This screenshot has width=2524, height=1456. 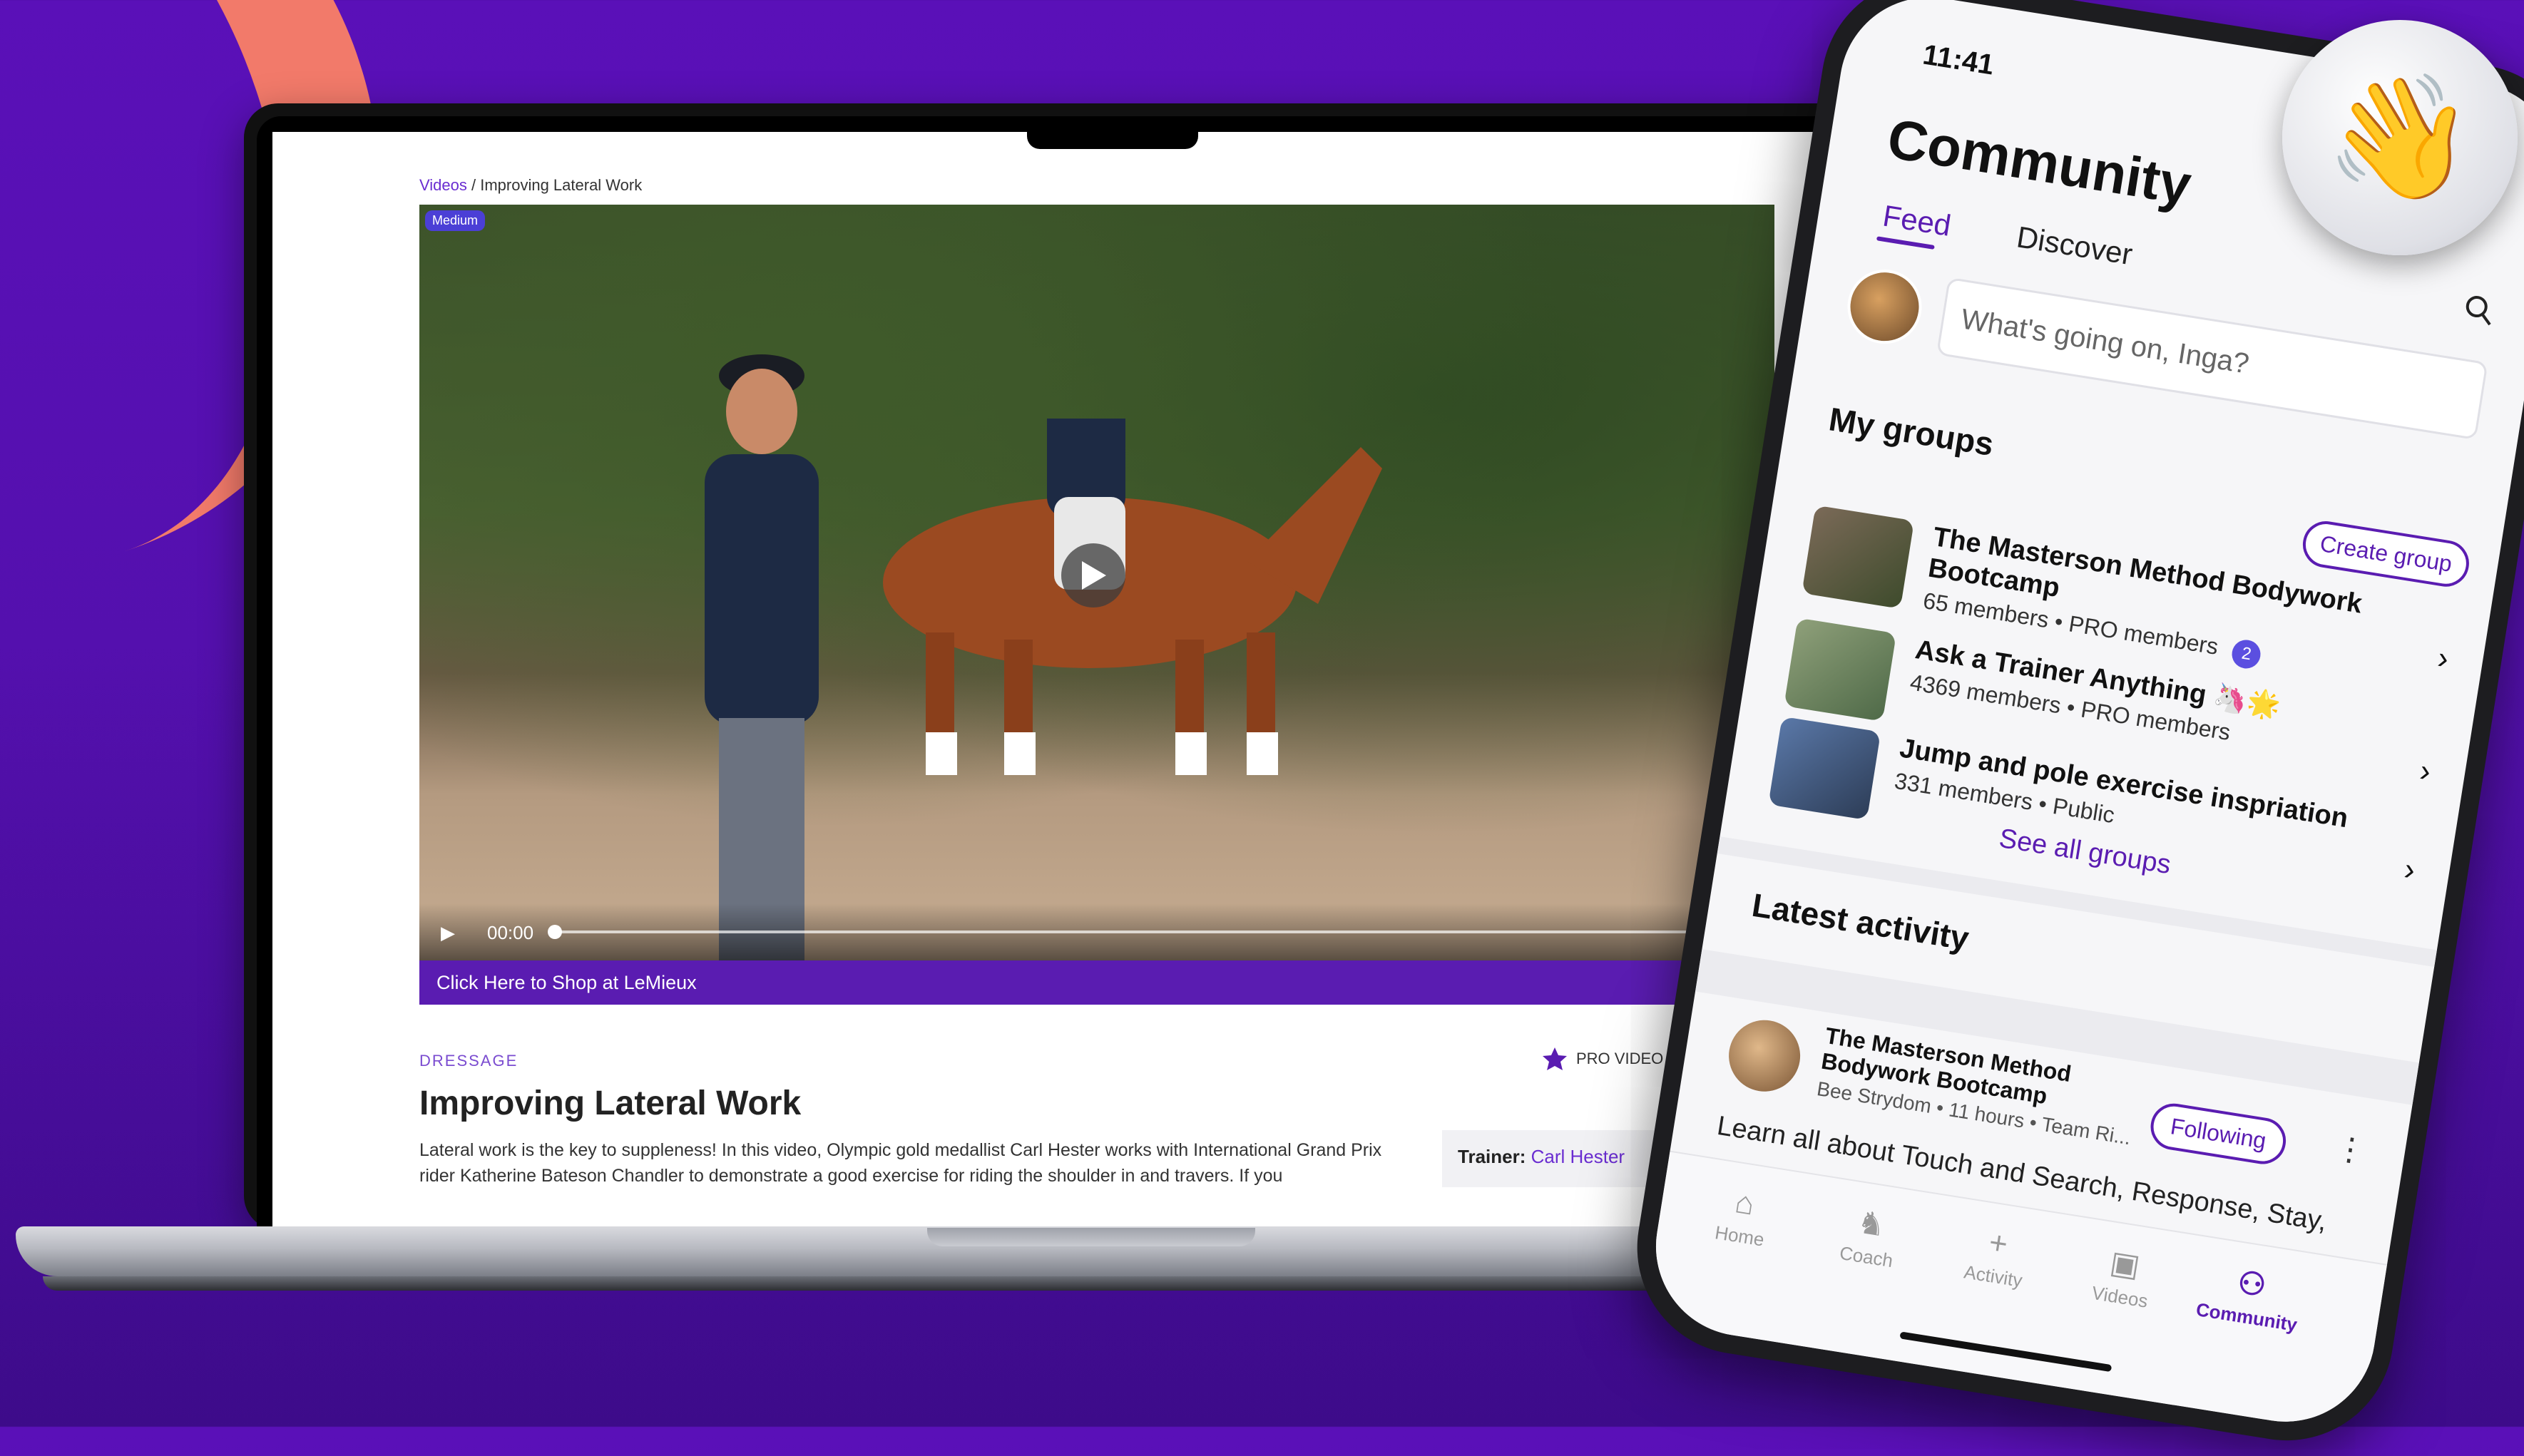 I want to click on tab-community: ⚇ Community, so click(x=2250, y=1297).